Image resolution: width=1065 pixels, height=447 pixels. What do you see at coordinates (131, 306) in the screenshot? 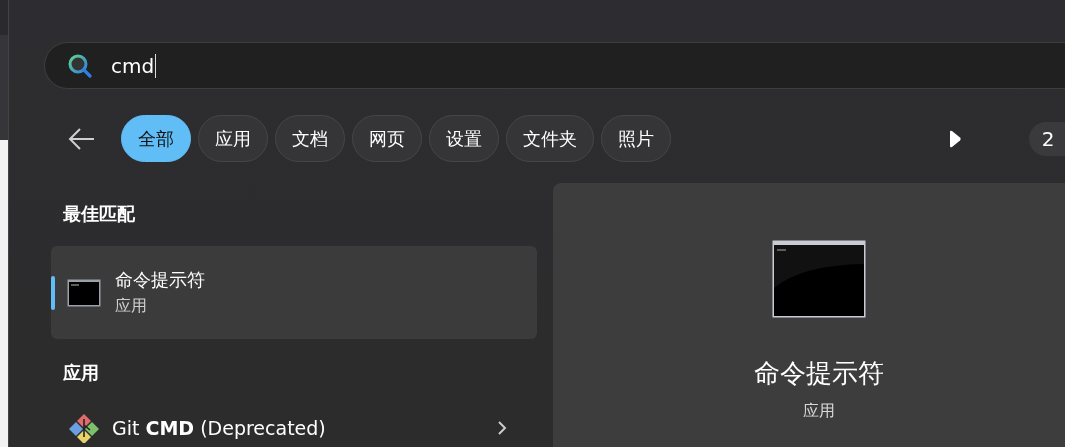
I see `result-type: 应用` at bounding box center [131, 306].